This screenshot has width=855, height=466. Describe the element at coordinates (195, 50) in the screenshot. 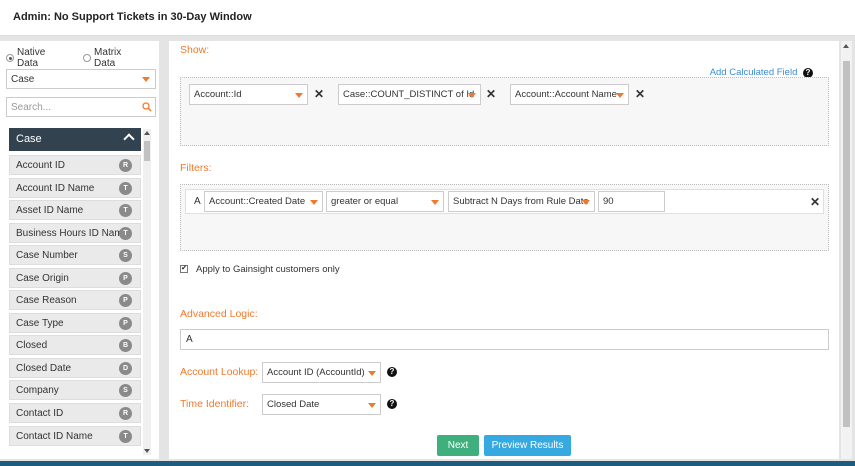

I see `show-label: Show:` at that location.